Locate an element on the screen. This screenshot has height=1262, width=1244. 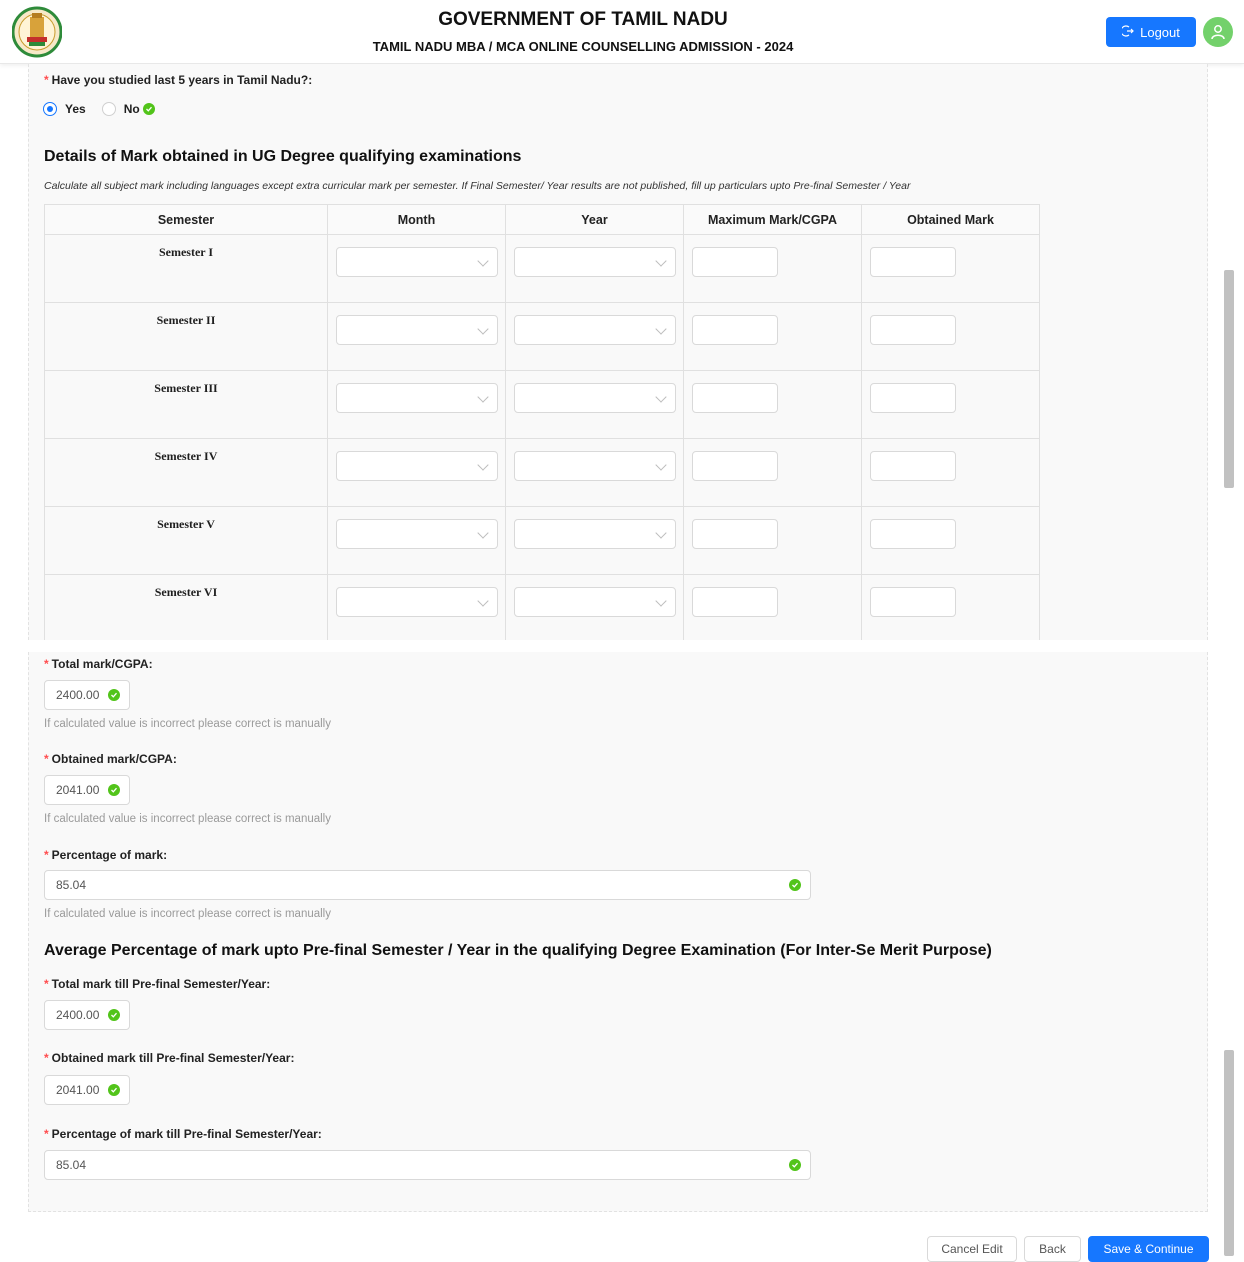
table-row: Semester I is located at coordinates (542, 268).